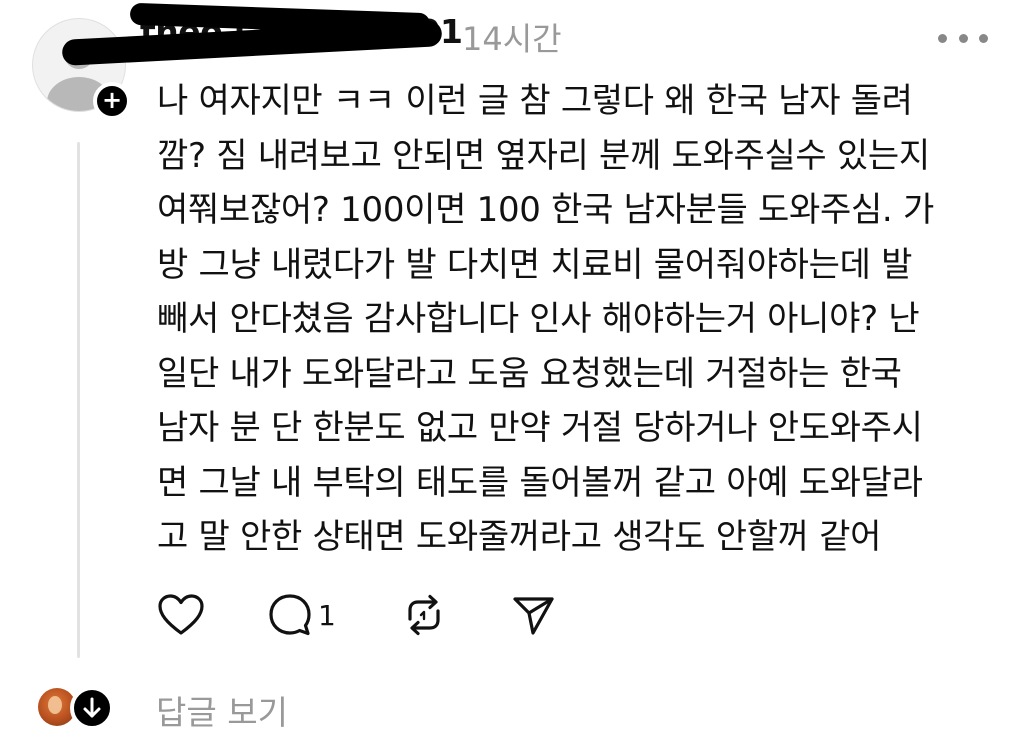 Image resolution: width=1024 pixels, height=734 pixels. I want to click on post-timestamp: 14시간, so click(512, 39).